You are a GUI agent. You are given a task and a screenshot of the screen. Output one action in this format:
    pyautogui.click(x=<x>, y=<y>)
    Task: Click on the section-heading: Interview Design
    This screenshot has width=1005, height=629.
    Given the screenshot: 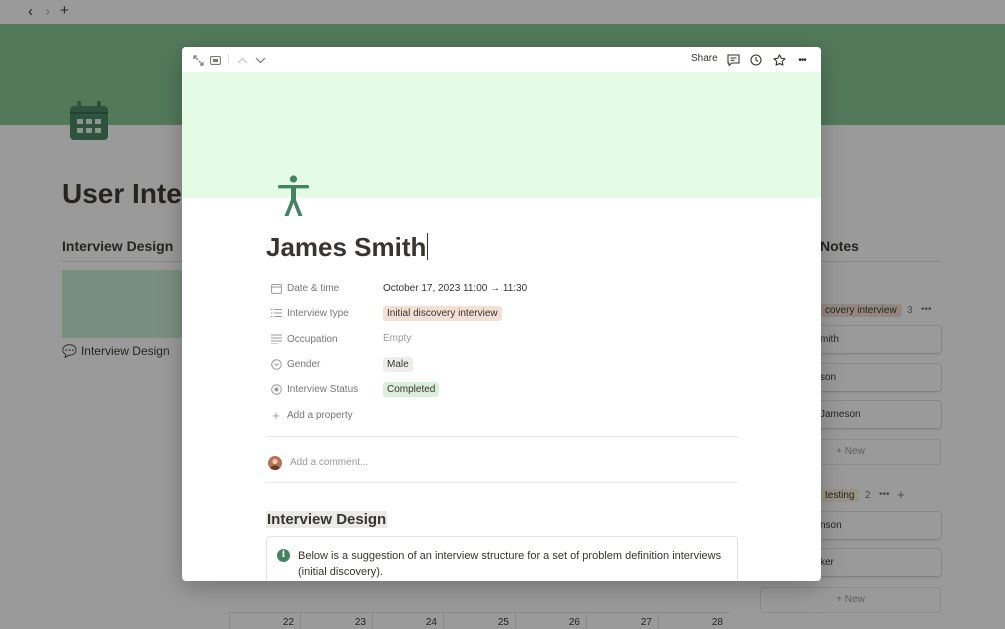 What is the action you would take?
    pyautogui.click(x=327, y=519)
    